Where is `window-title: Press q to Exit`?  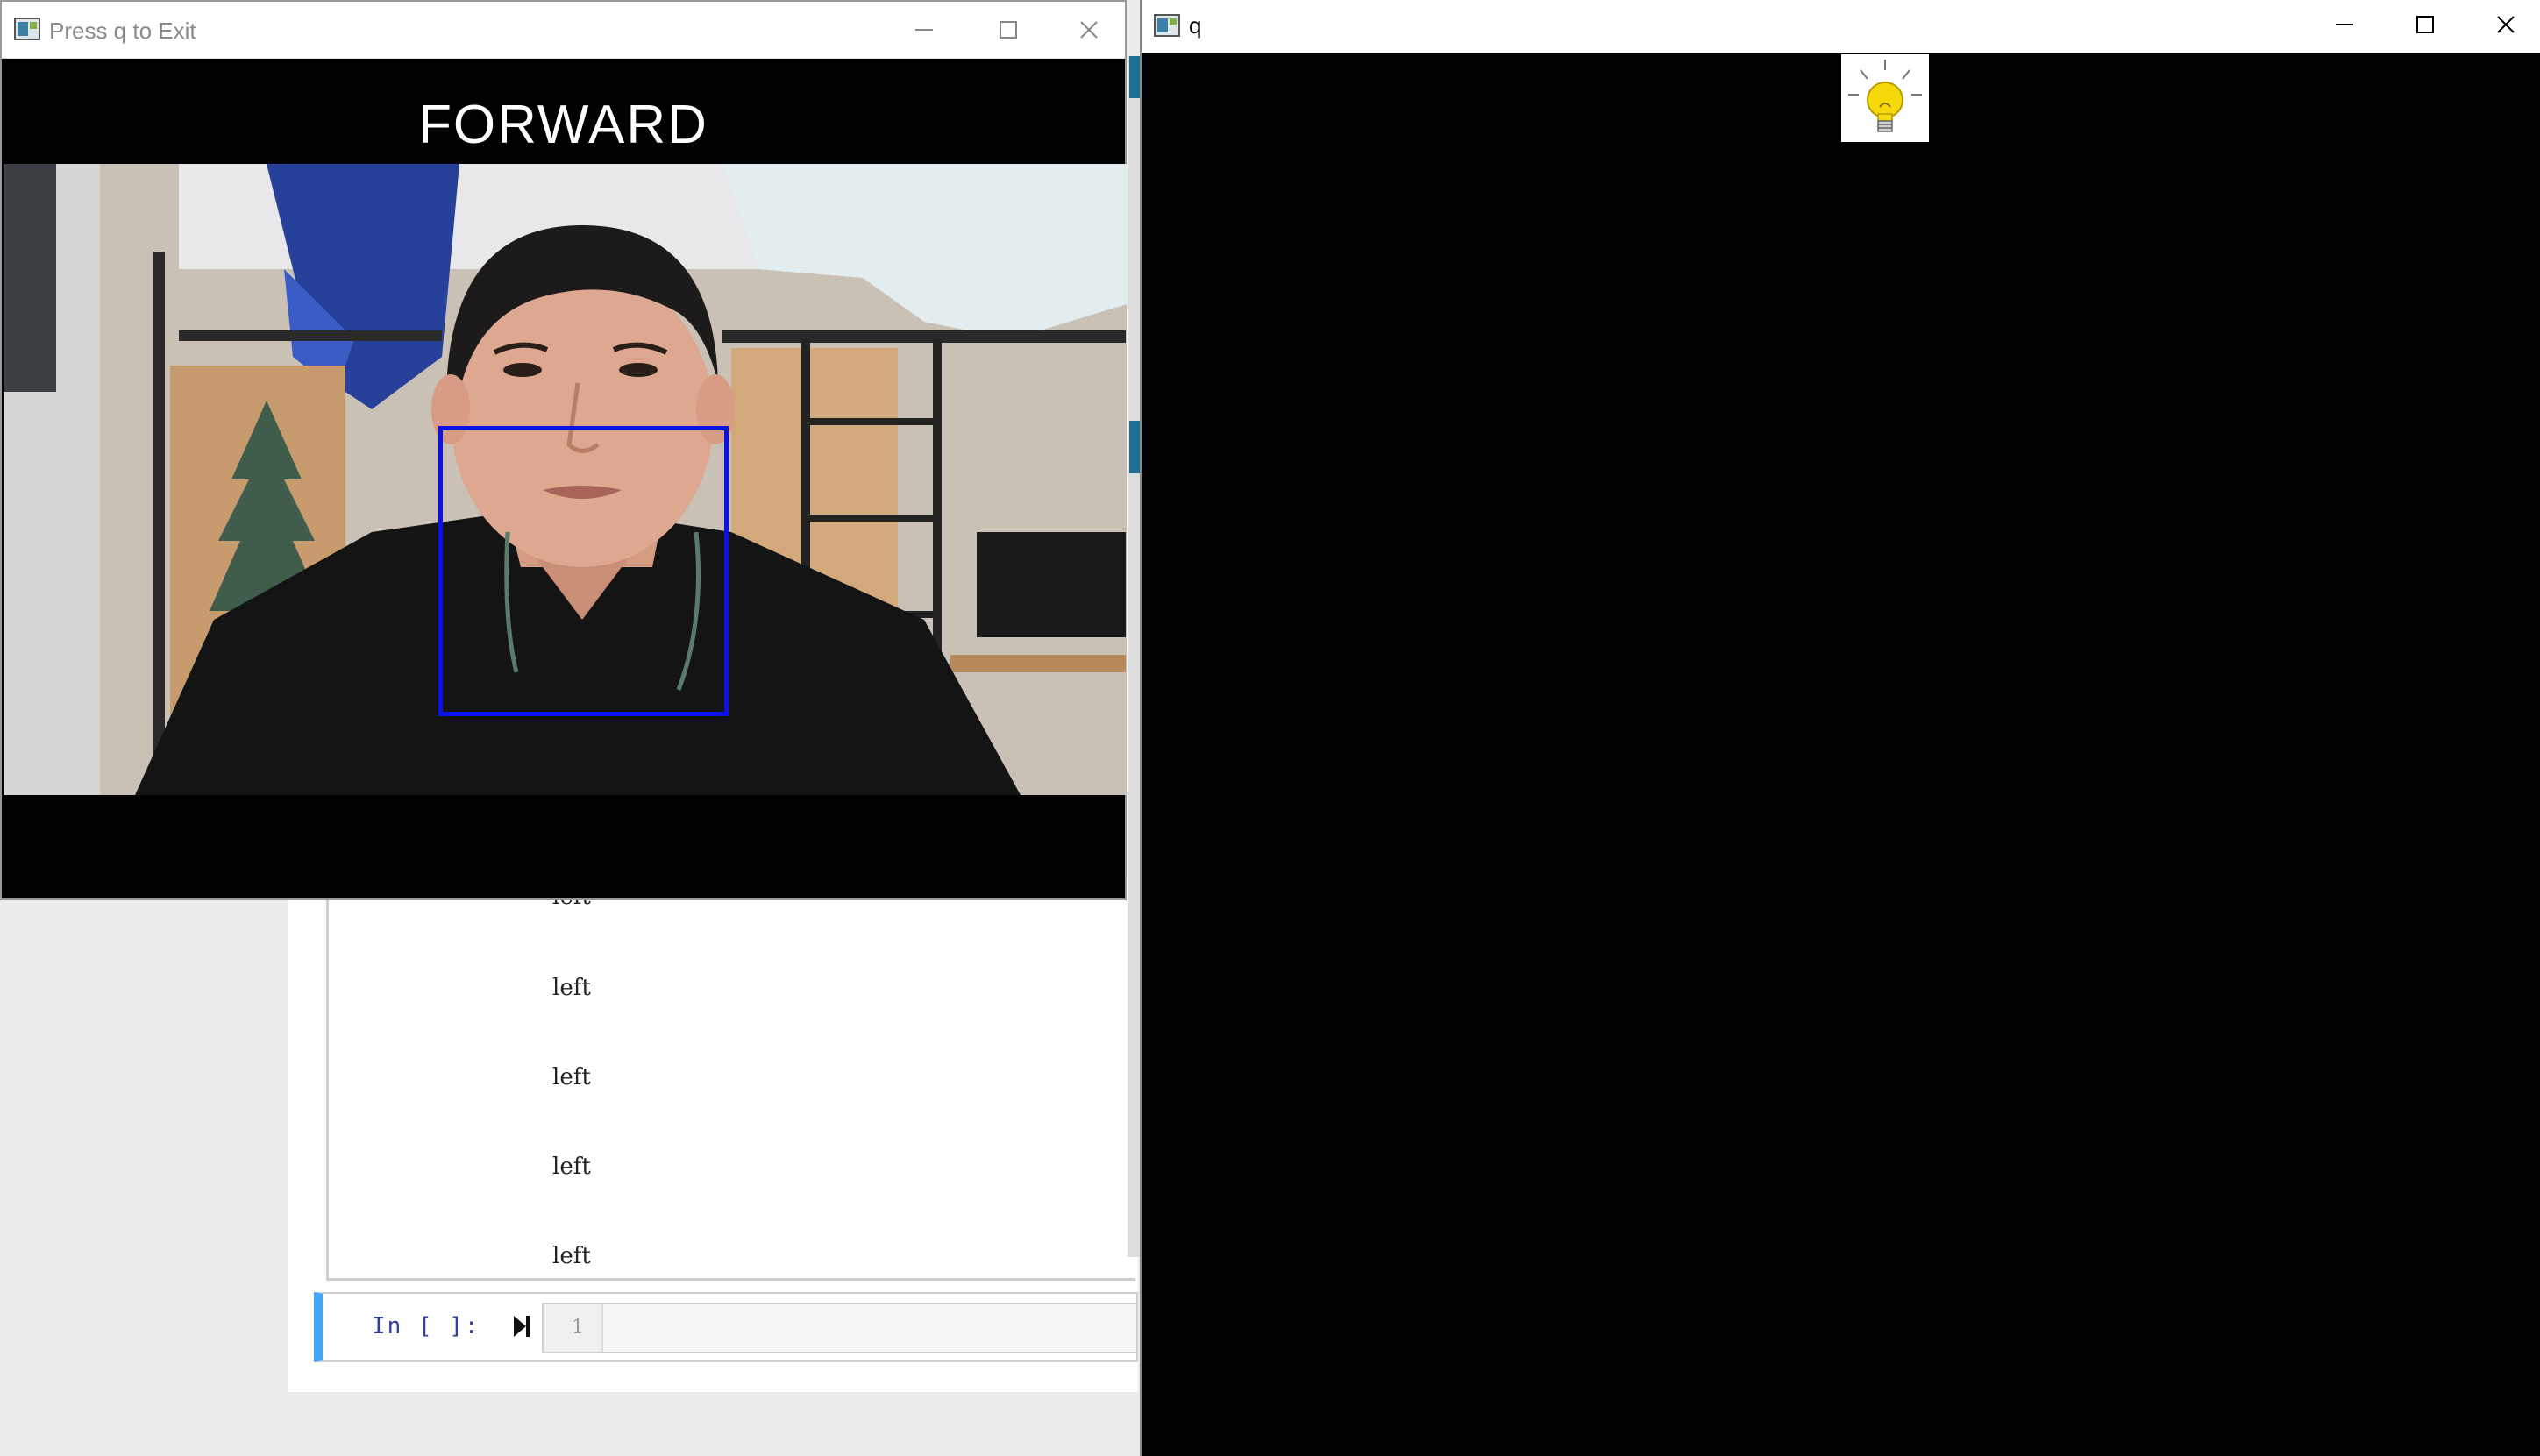 window-title: Press q to Exit is located at coordinates (122, 31).